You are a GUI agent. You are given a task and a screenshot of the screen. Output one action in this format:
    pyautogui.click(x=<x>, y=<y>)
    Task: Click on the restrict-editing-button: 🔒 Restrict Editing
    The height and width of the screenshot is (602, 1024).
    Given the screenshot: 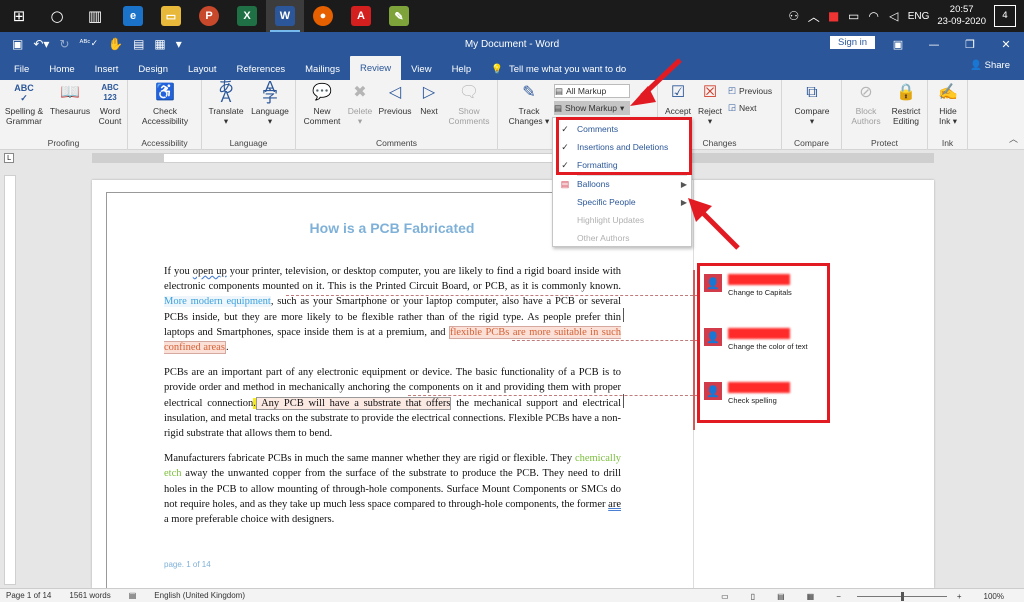 What is the action you would take?
    pyautogui.click(x=906, y=104)
    